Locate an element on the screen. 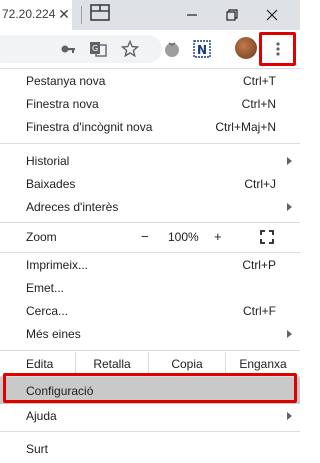 The height and width of the screenshot is (463, 320). menu-item-history: Historial is located at coordinates (150, 161).